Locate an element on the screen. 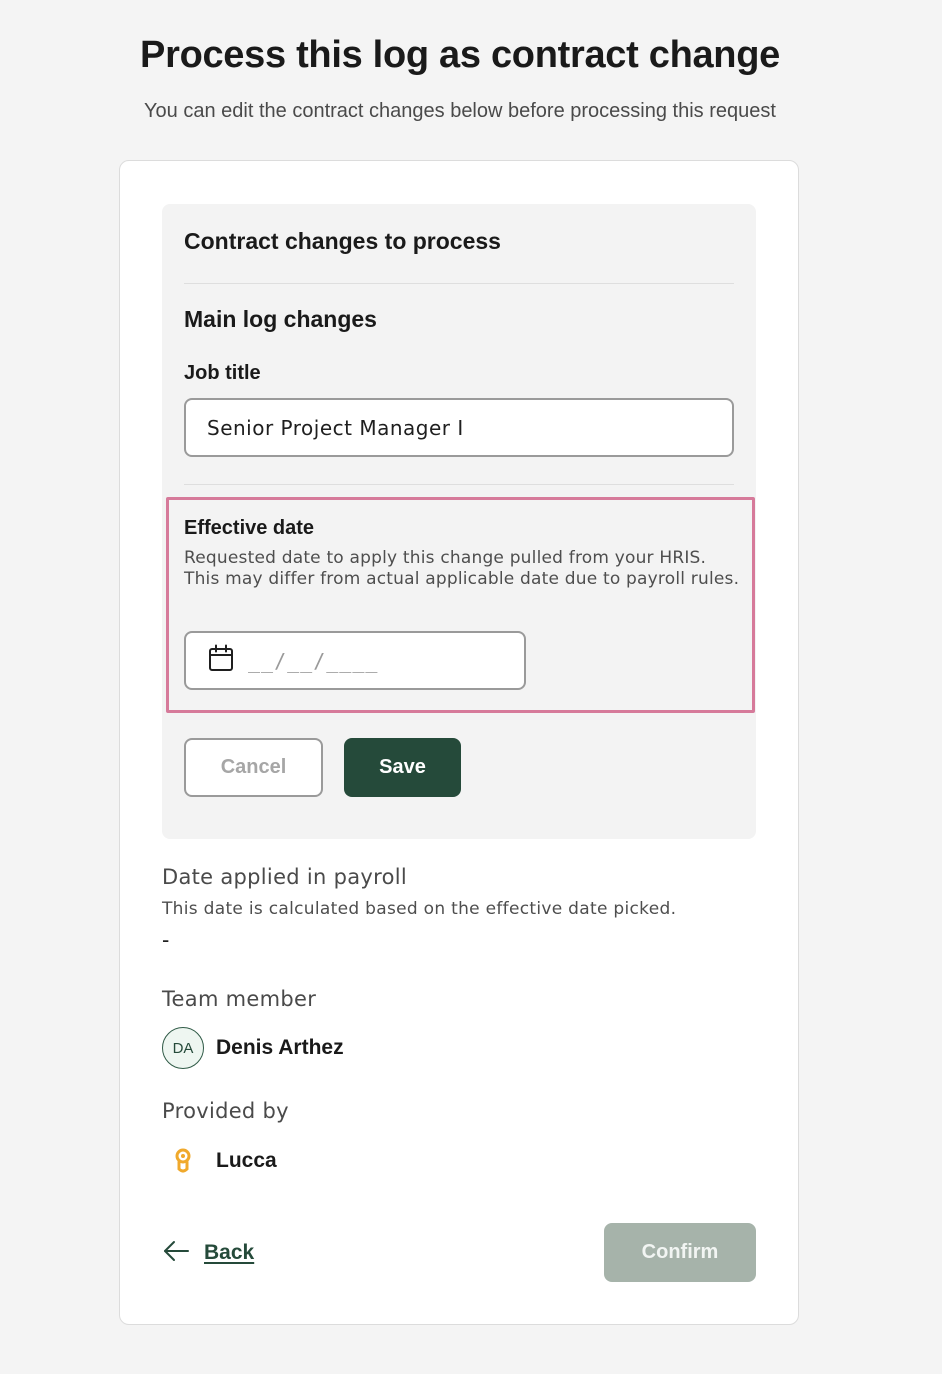 The image size is (942, 1374). job-title-value: Senior Project Manager I is located at coordinates (335, 427).